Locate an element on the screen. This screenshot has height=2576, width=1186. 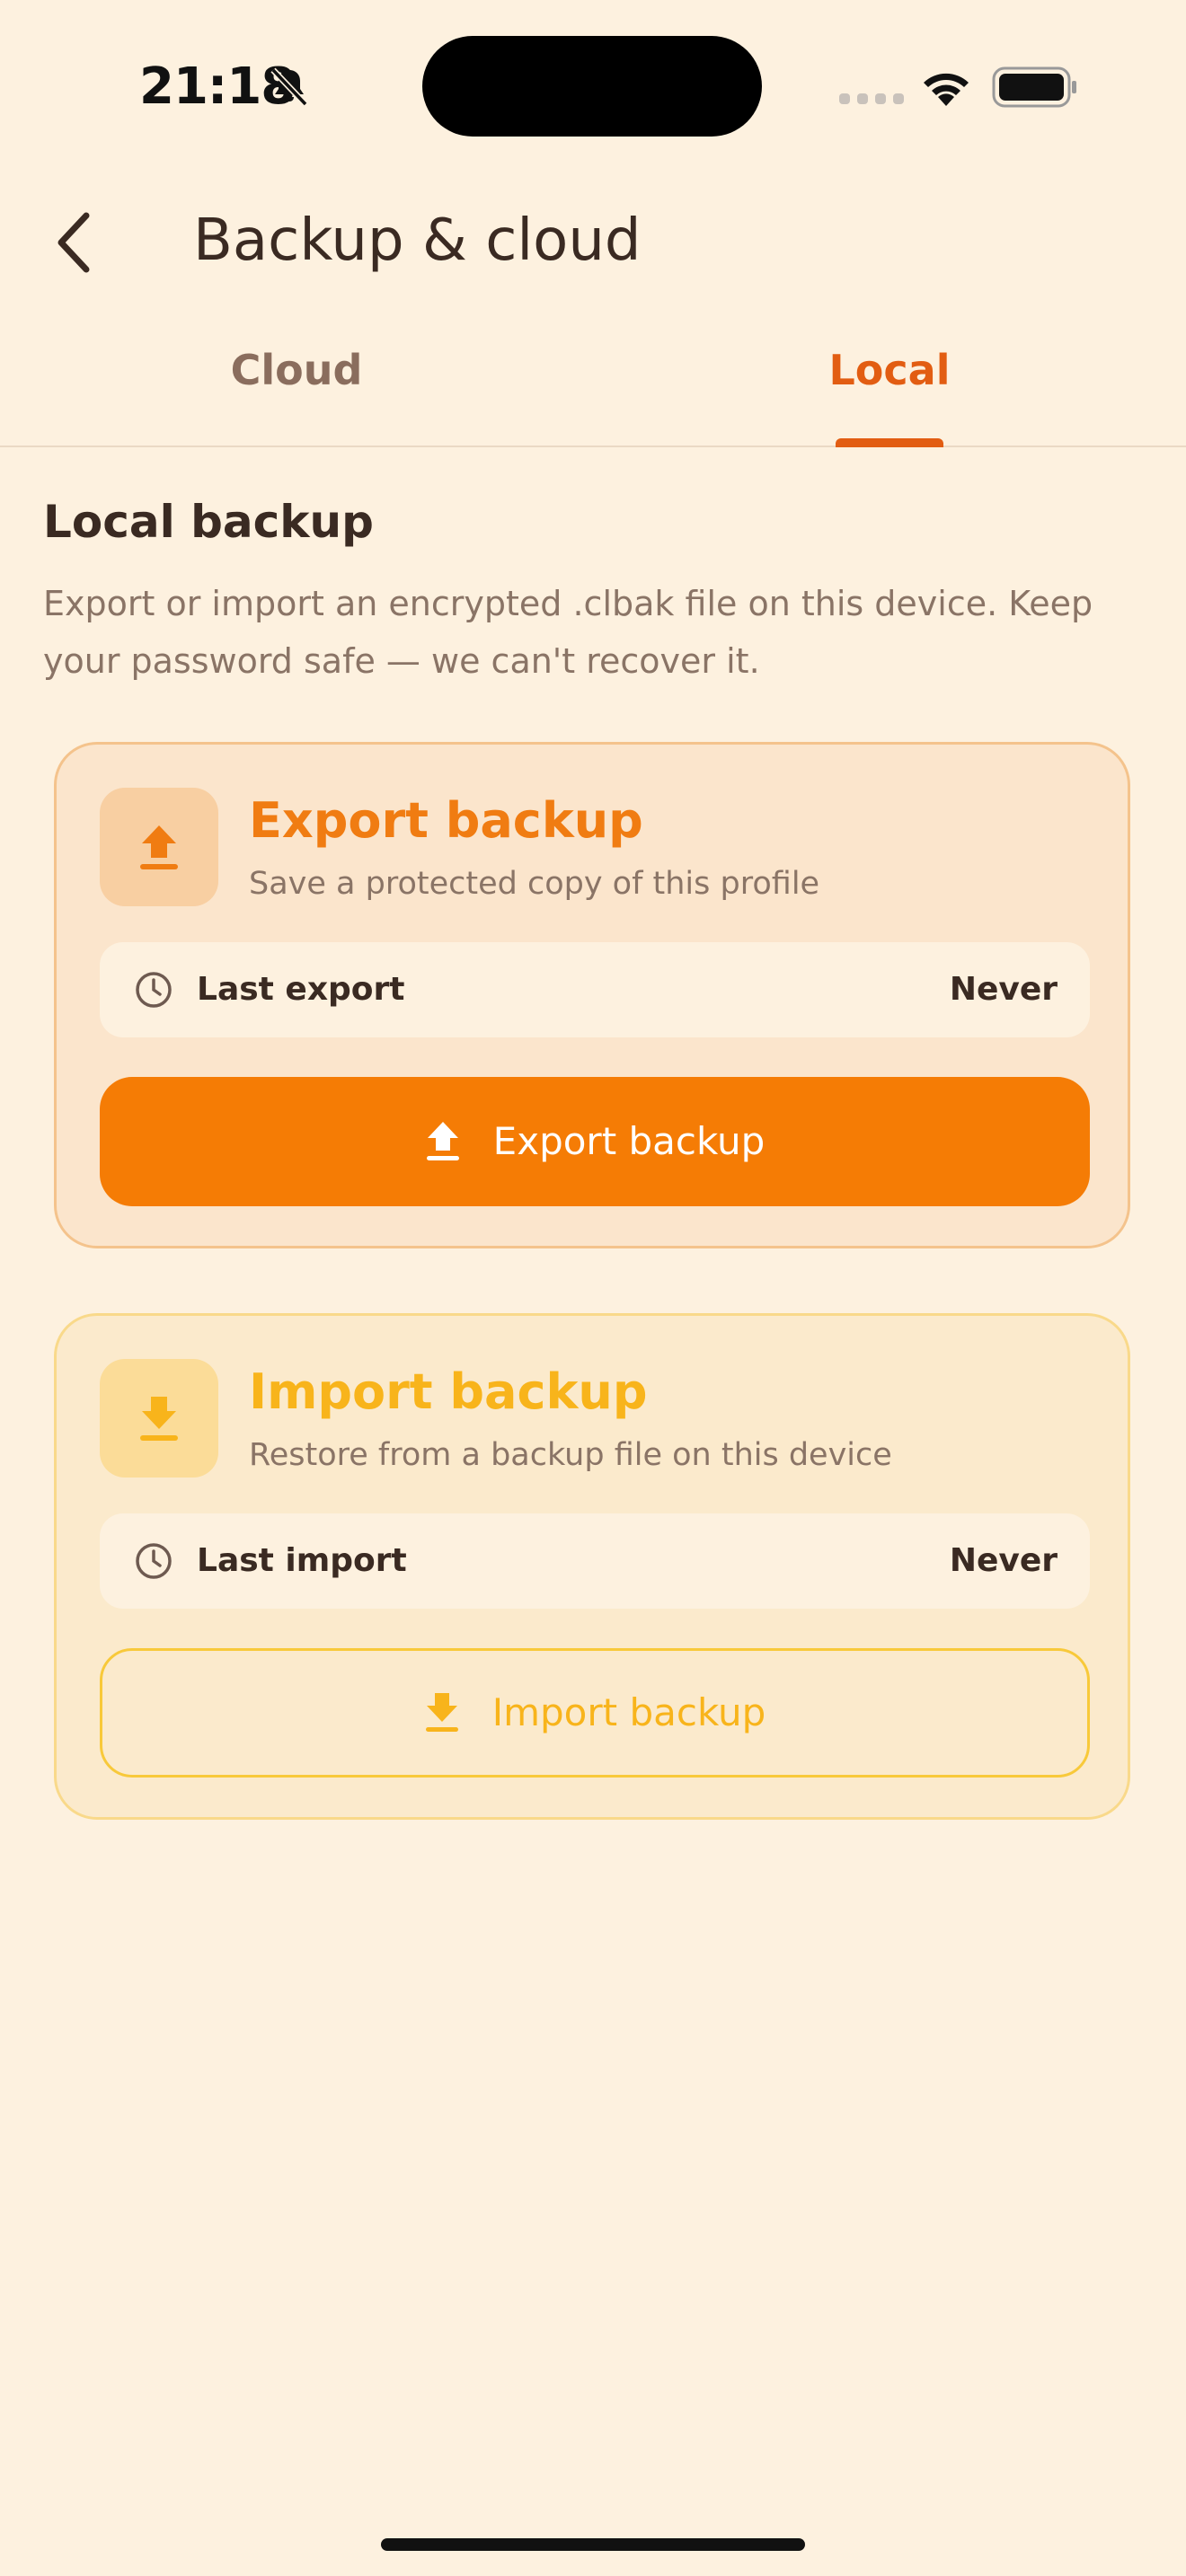
last-import-row: Last import Never is located at coordinates (595, 1561).